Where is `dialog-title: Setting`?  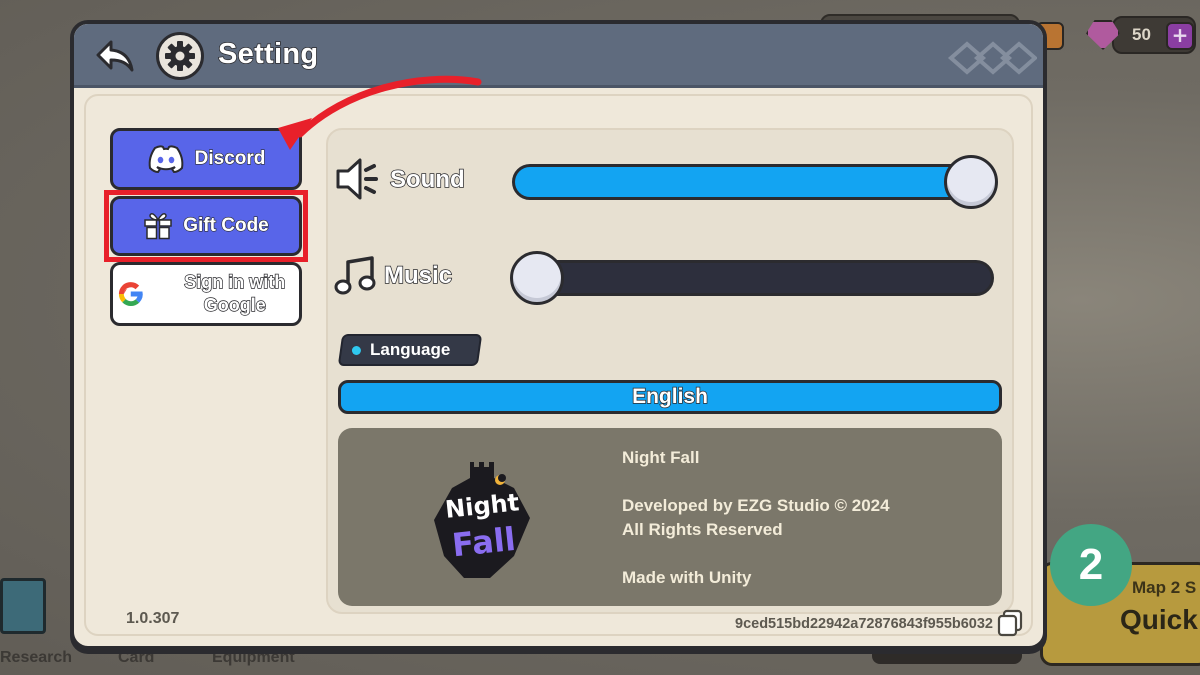 dialog-title: Setting is located at coordinates (268, 54).